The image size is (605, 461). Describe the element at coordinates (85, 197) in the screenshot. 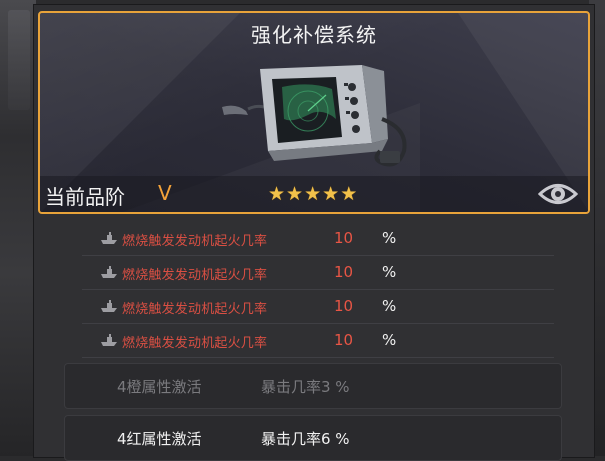

I see `grade-label: 当前品阶` at that location.